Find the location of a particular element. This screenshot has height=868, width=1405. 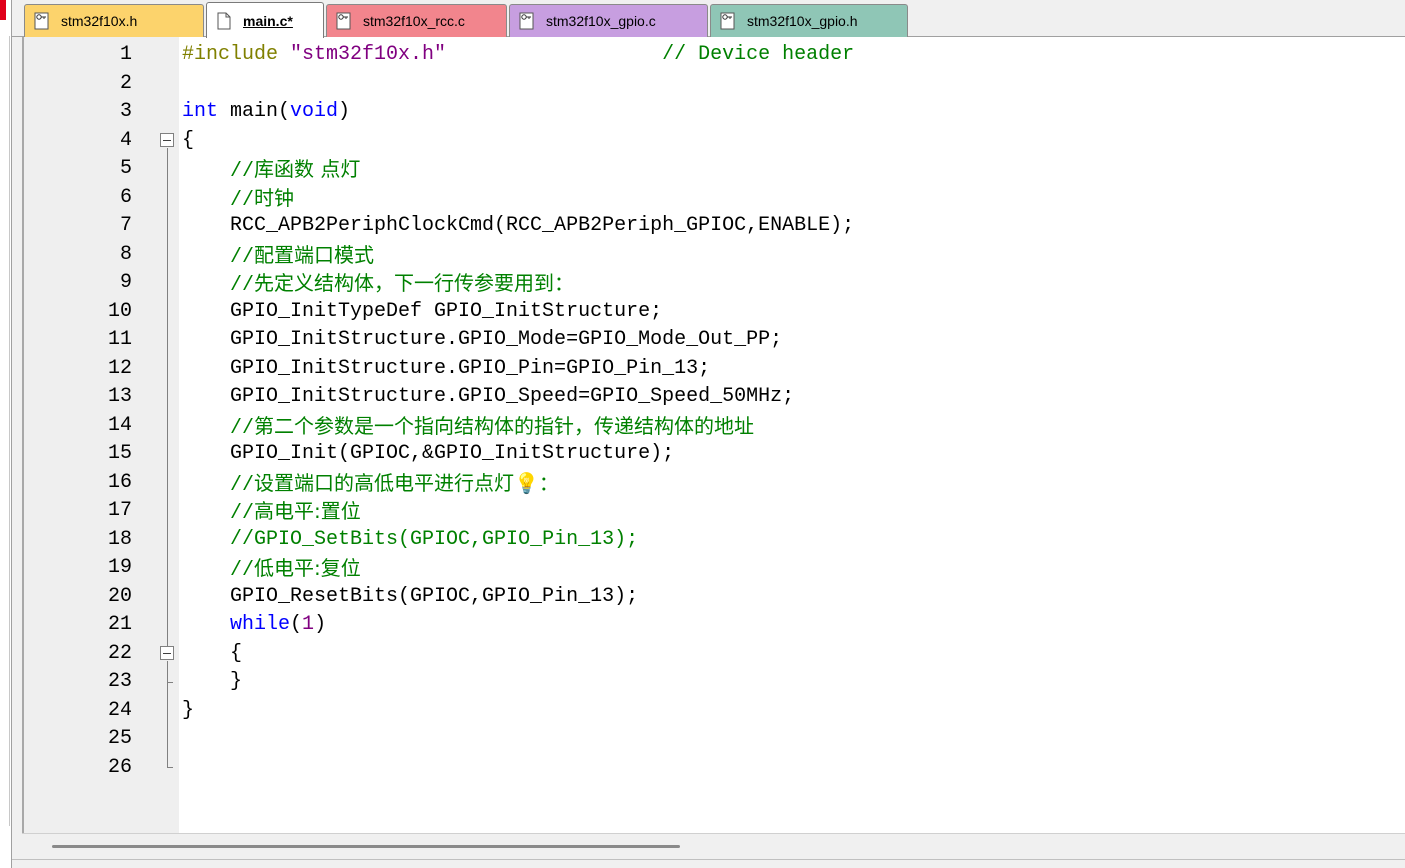

tab-stm32f10x-rcc-c: stm32f10x_rcc.c is located at coordinates (416, 20).